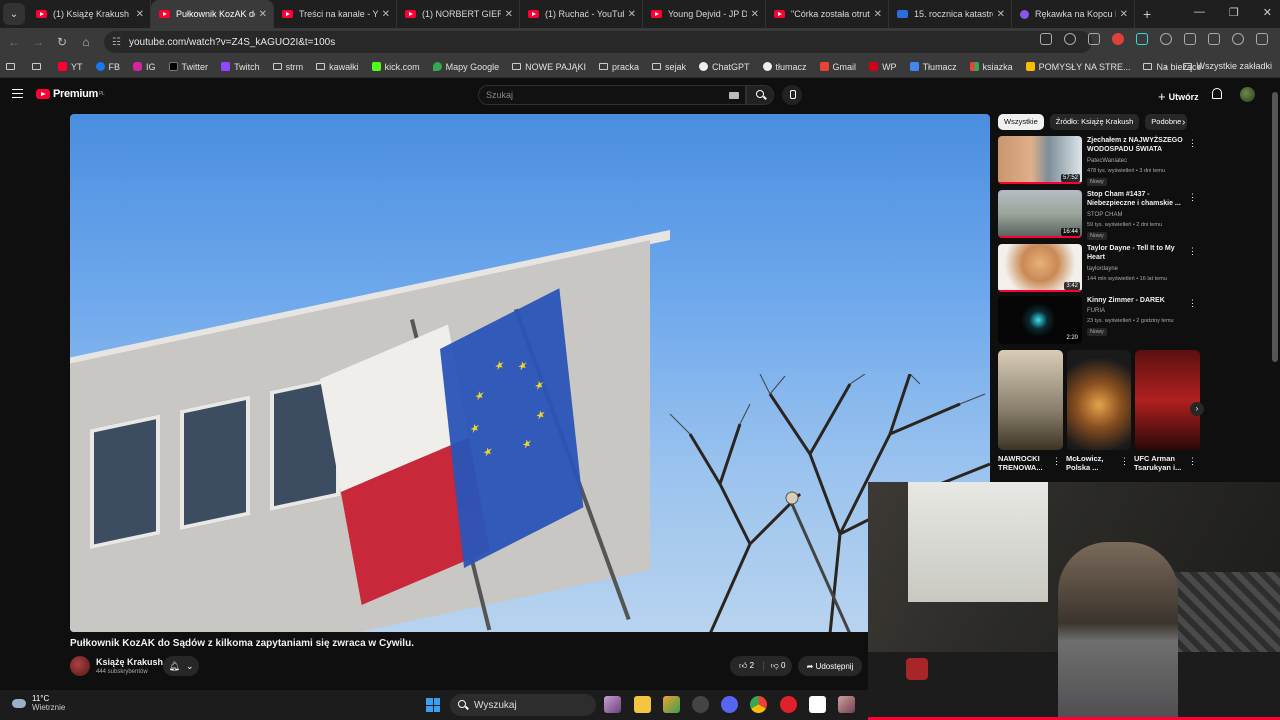 This screenshot has width=1280, height=720. Describe the element at coordinates (89, 14) in the screenshot. I see `tab-1: (1) Książę Krakush - Y ✕` at that location.